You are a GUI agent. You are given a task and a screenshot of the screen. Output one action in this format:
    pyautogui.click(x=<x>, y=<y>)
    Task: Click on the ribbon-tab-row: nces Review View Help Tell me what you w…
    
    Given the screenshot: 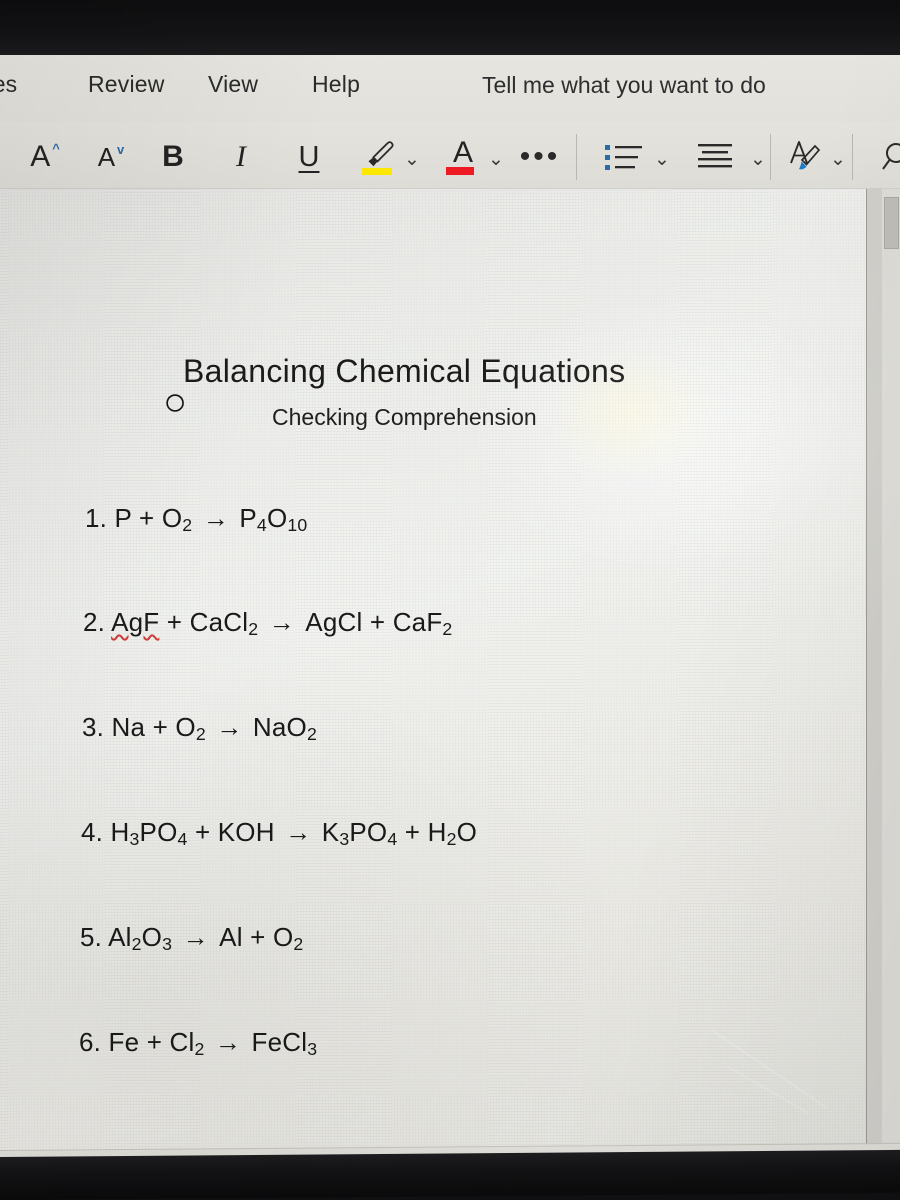 What is the action you would take?
    pyautogui.click(x=450, y=114)
    